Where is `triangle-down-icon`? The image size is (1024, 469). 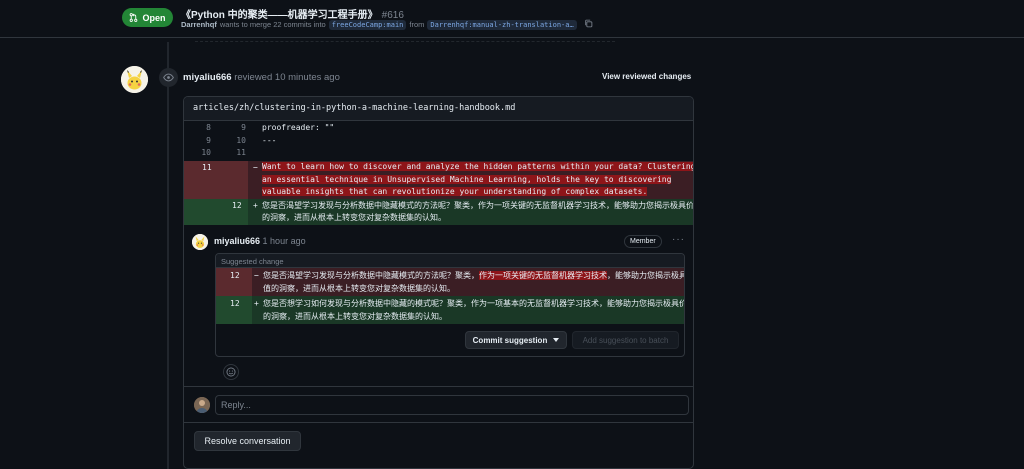
triangle-down-icon is located at coordinates (556, 340).